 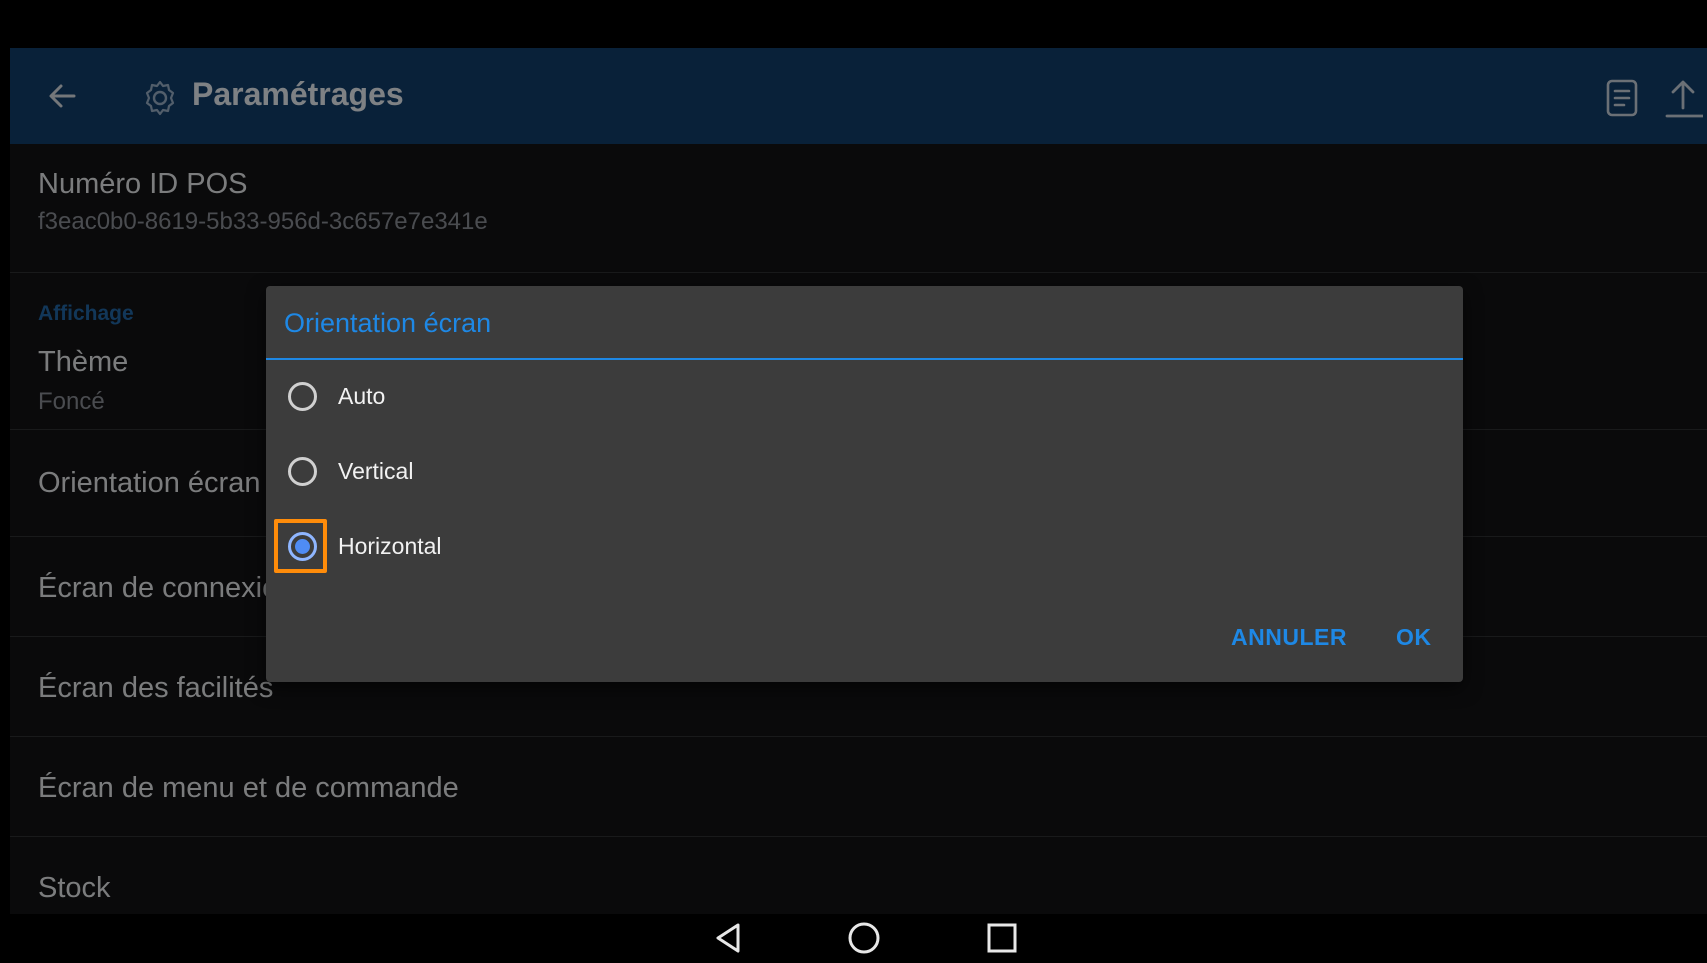 What do you see at coordinates (300, 546) in the screenshot?
I see `selection-highlight` at bounding box center [300, 546].